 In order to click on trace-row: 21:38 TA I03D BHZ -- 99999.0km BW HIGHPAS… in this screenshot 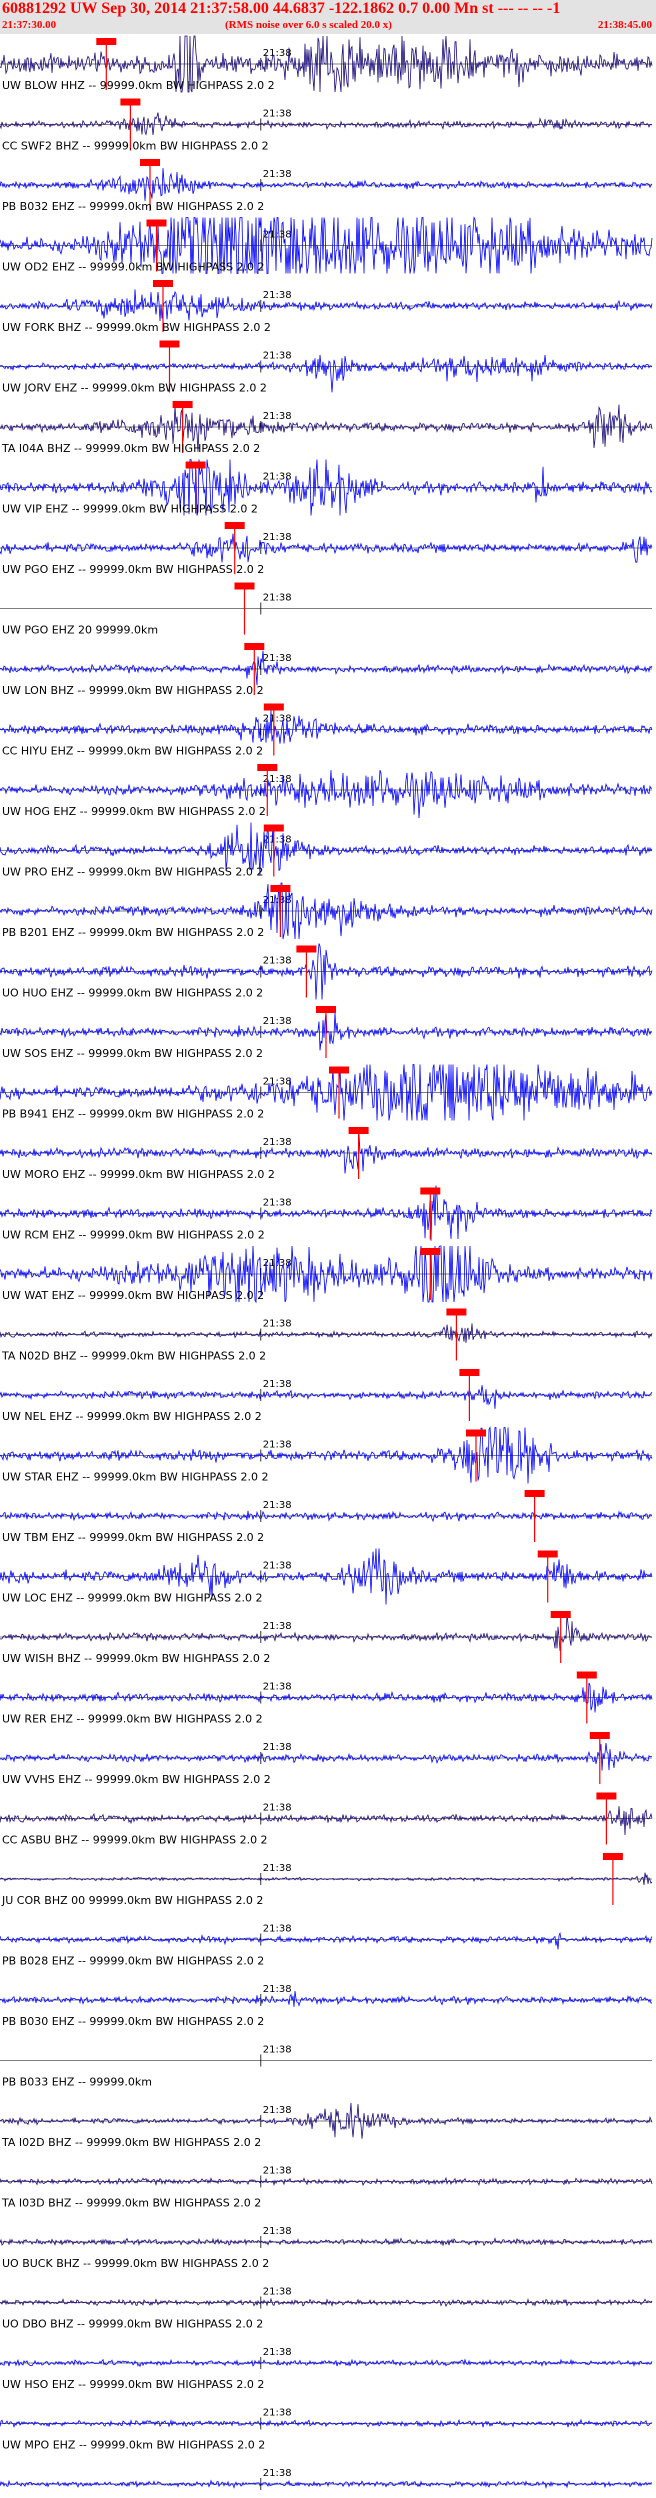, I will do `click(326, 2188)`.